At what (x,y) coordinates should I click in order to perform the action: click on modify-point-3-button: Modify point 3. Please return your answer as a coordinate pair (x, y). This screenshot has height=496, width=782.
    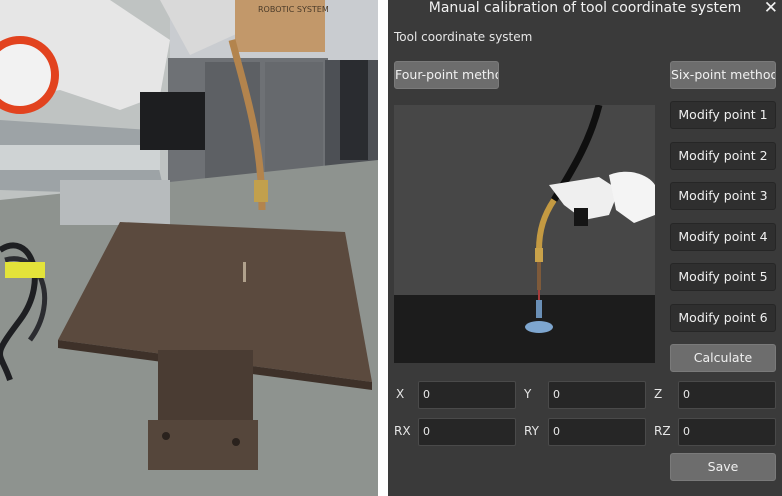
    Looking at the image, I should click on (723, 196).